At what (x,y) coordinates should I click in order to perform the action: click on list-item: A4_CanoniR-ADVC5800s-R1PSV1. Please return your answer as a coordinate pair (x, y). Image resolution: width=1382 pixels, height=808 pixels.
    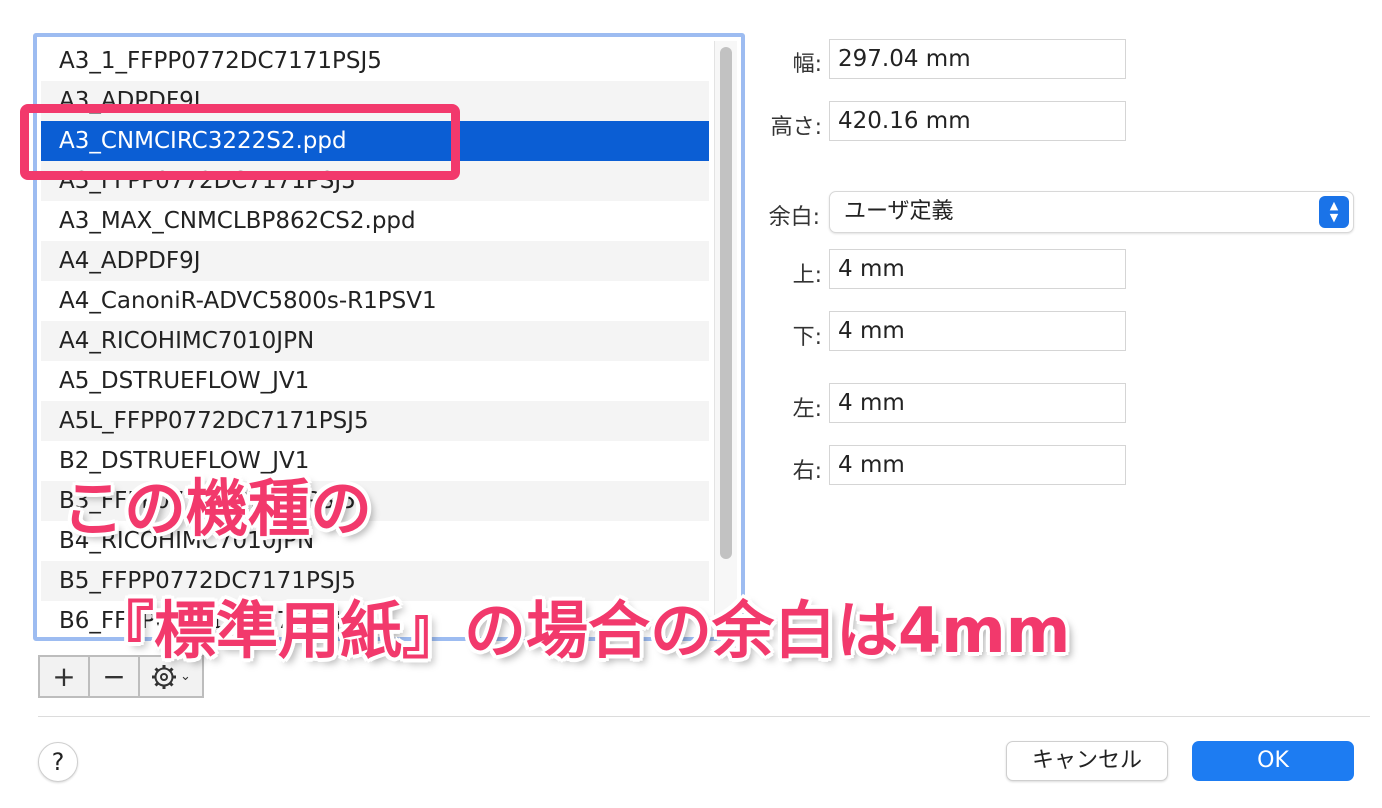
    Looking at the image, I should click on (375, 301).